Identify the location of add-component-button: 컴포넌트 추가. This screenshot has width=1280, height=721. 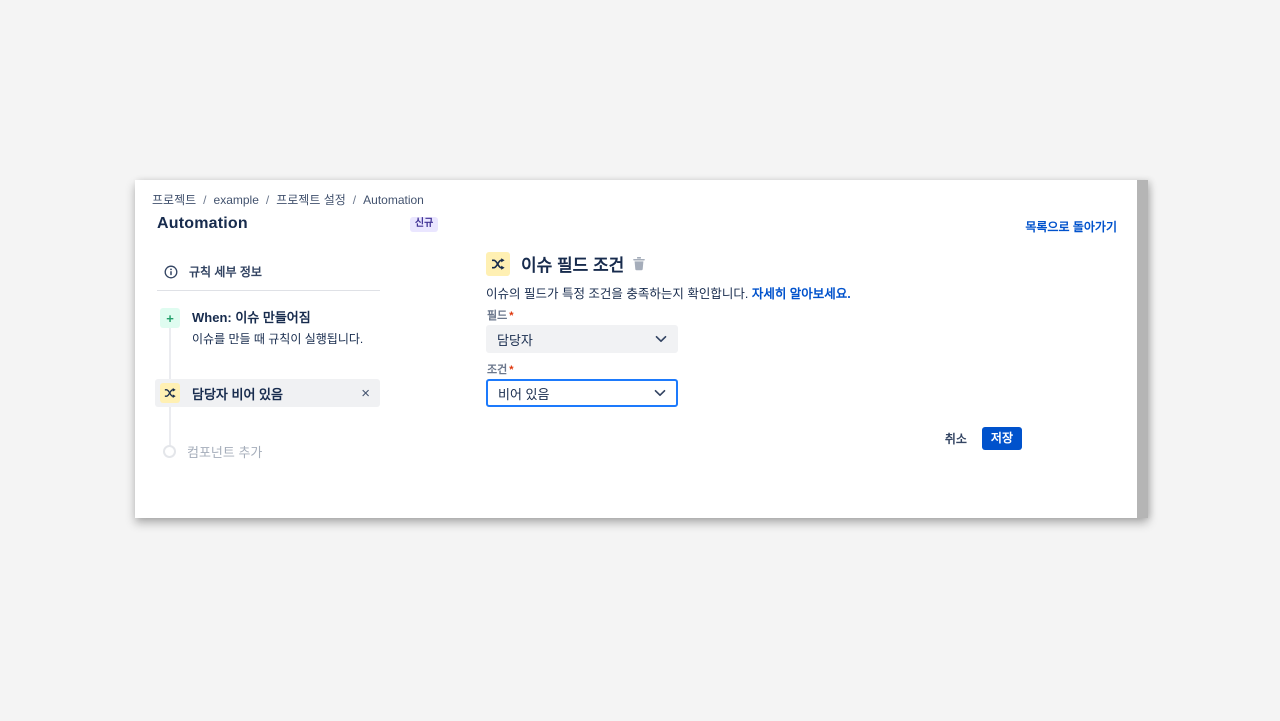
(212, 451).